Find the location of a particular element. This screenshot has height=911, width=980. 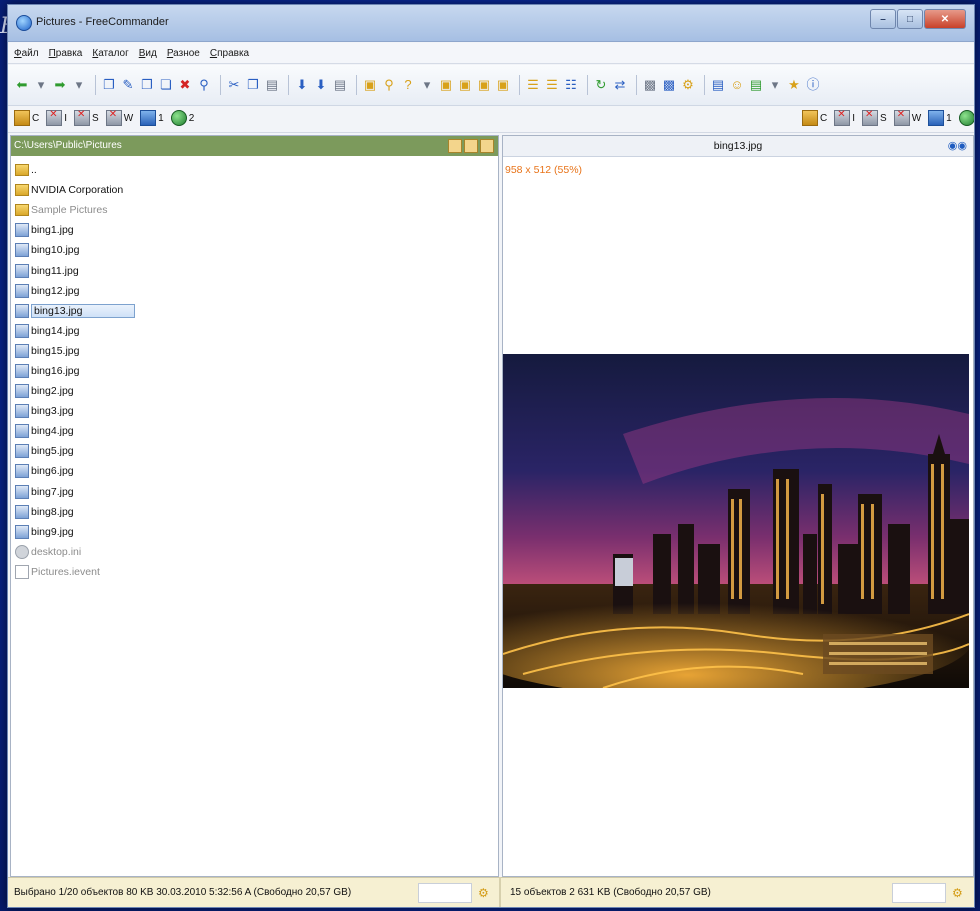

file-row: desktop.ini is located at coordinates (255, 552).